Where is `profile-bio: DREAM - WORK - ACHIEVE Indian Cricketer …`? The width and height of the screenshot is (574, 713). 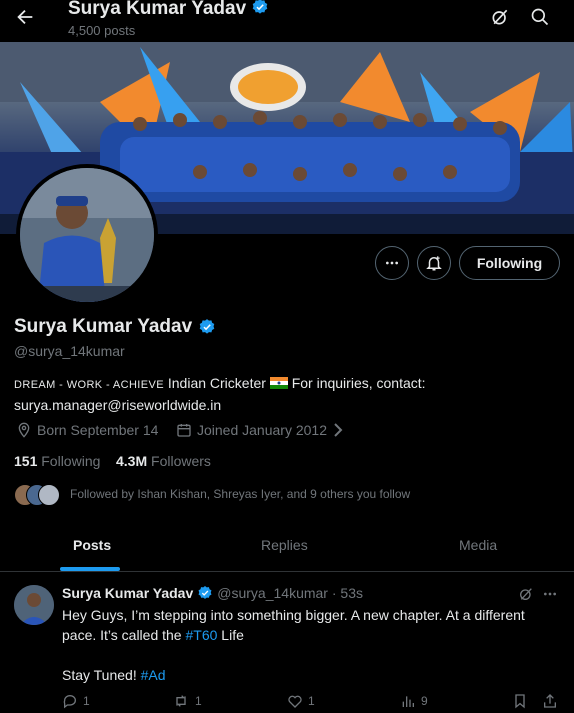
profile-bio: DREAM - WORK - ACHIEVE Indian Cricketer … is located at coordinates (286, 394).